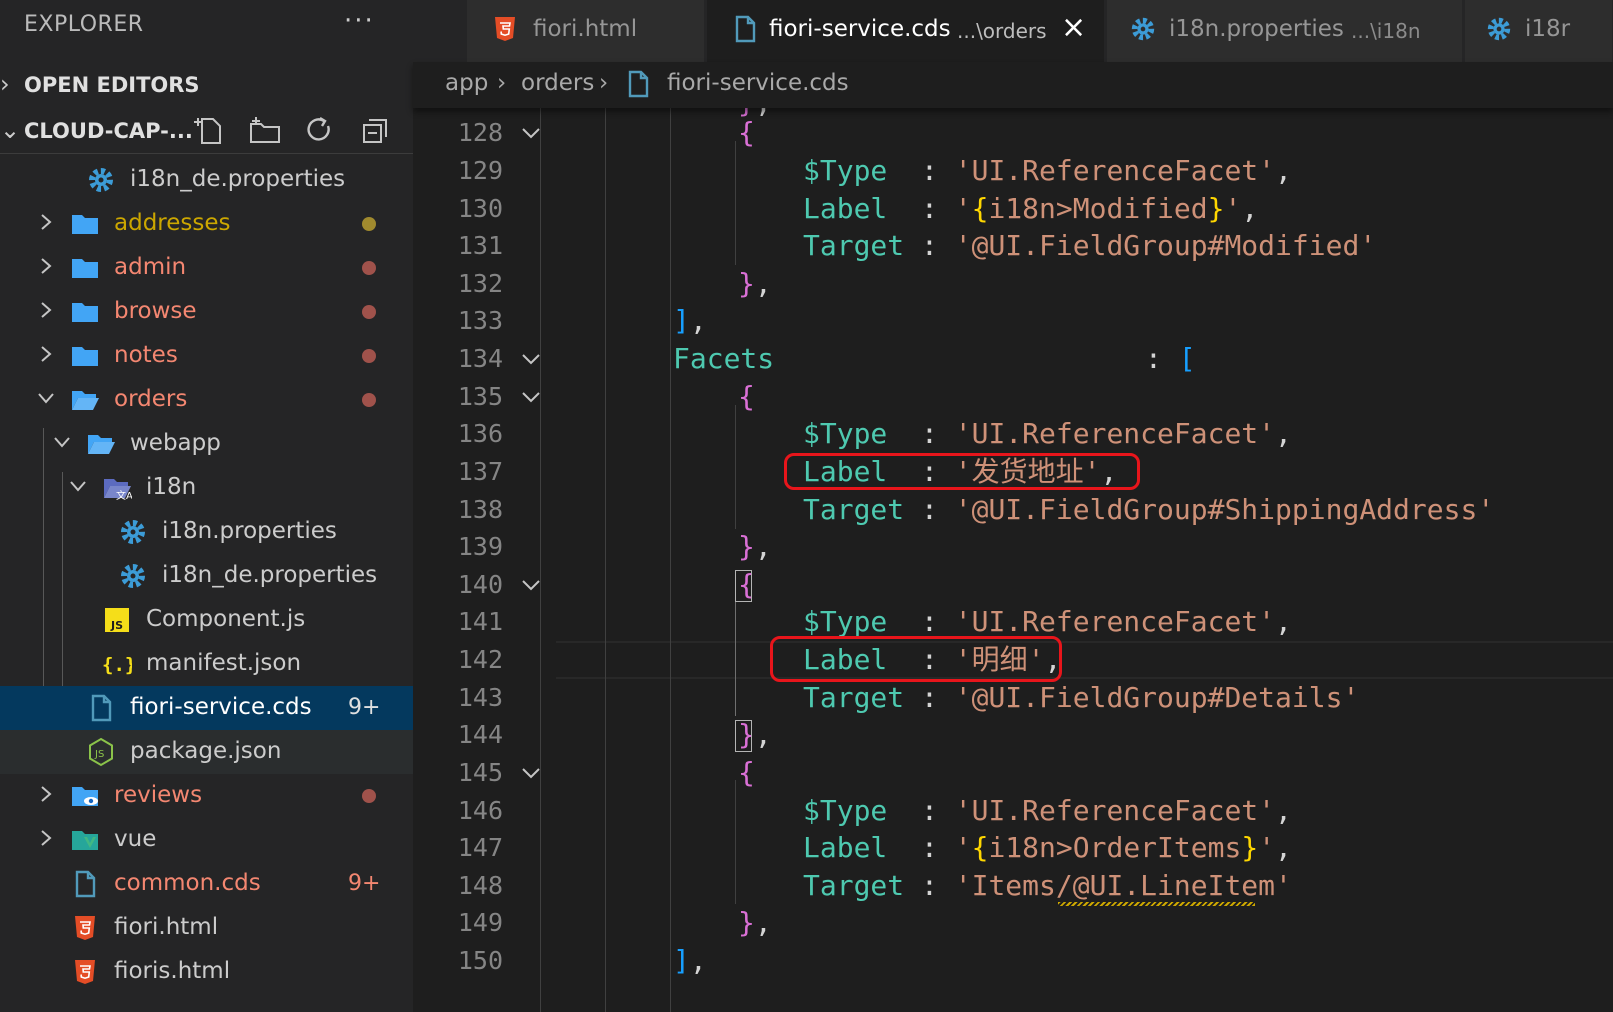  I want to click on current-line-highlight, so click(1084, 660).